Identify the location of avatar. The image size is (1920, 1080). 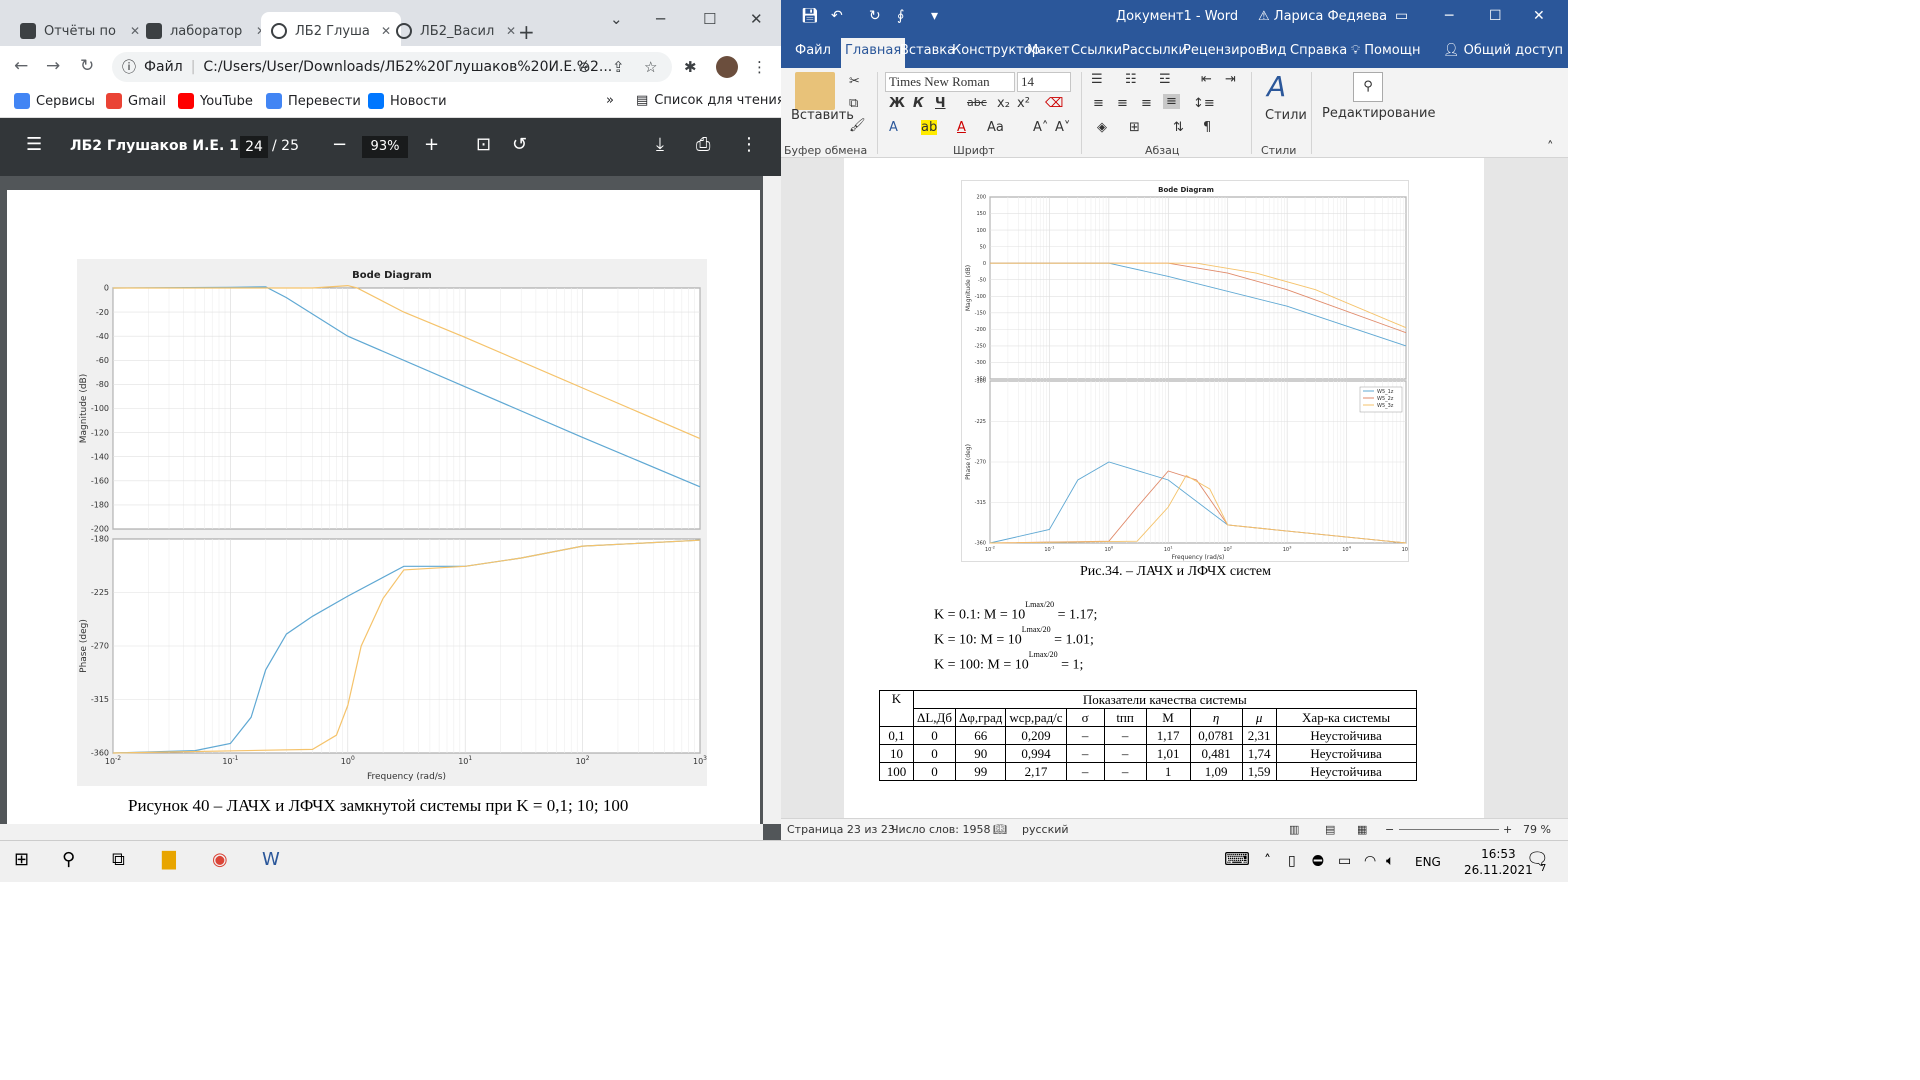
(727, 67).